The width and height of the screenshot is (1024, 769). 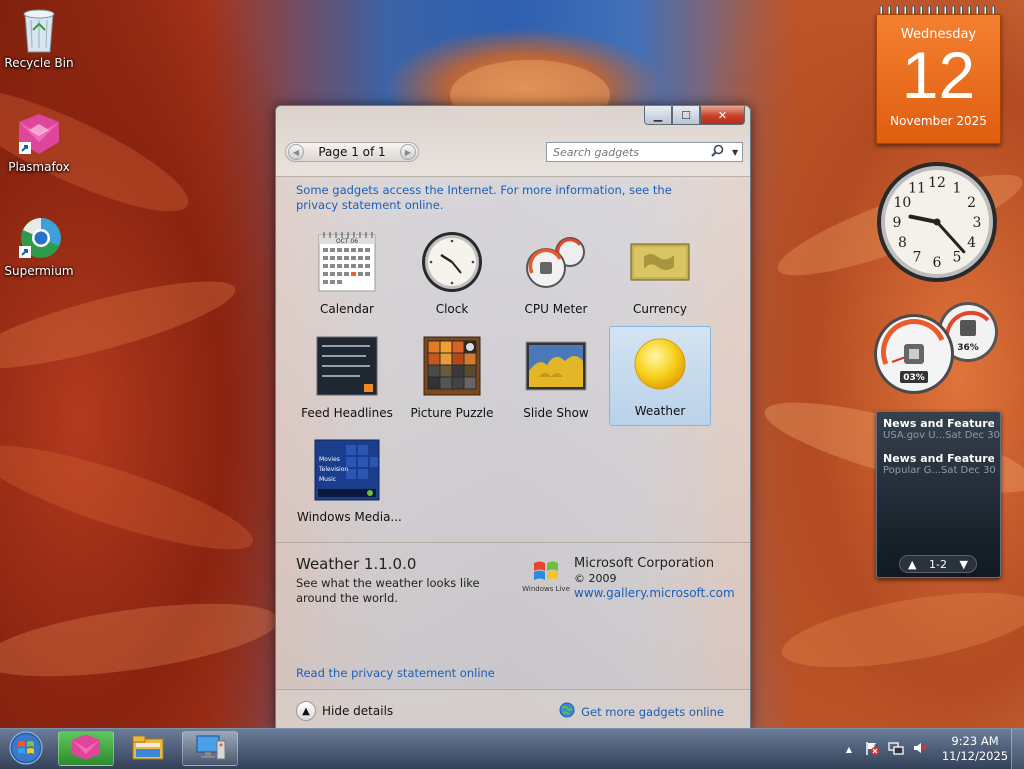 I want to click on gadget-tile-slide-show: Slide Show, so click(x=556, y=378).